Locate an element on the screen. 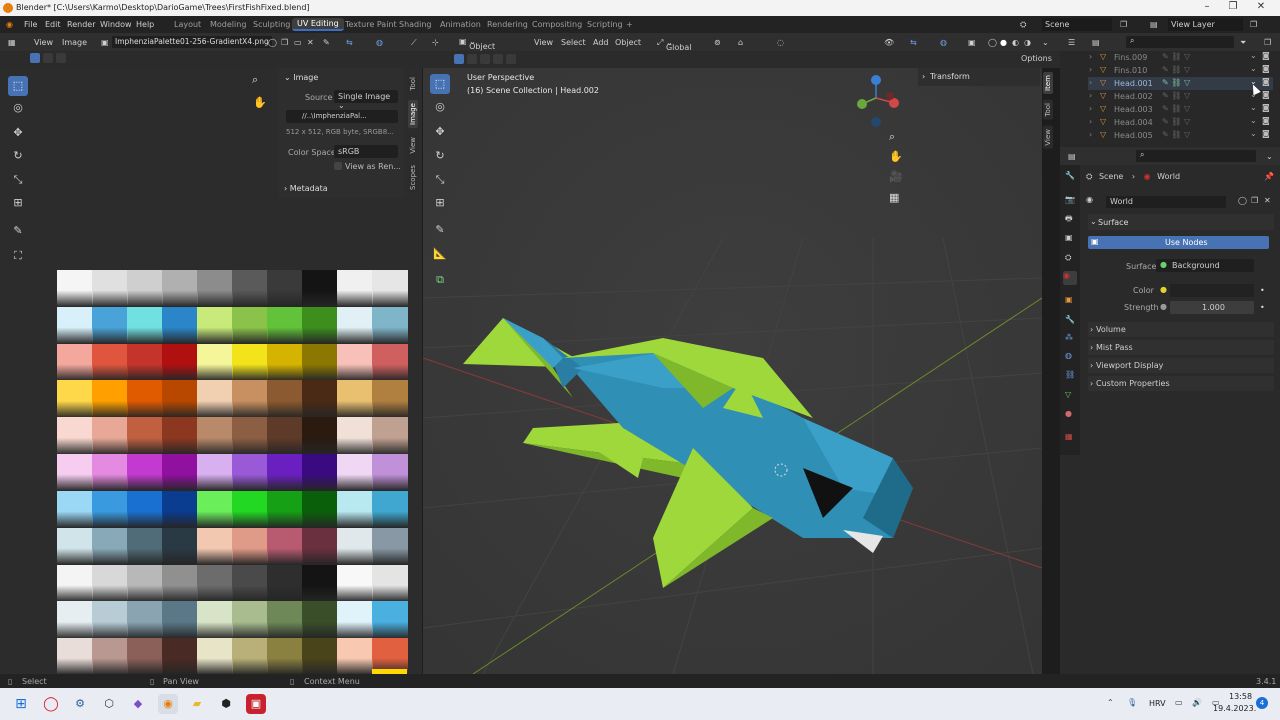 This screenshot has width=1280, height=720. view-layer-selector: View Layer is located at coordinates (1205, 24).